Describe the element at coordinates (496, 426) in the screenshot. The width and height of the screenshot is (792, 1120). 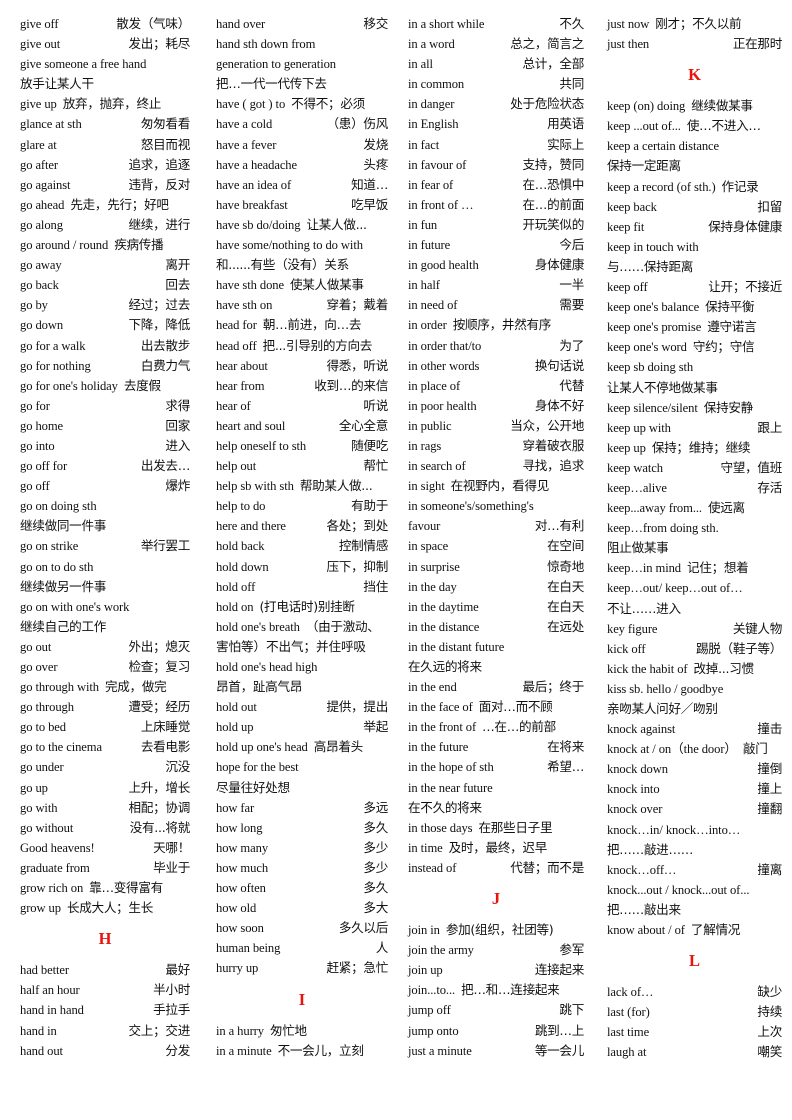
I see `phrase-entry: in public 当众，公开地` at that location.